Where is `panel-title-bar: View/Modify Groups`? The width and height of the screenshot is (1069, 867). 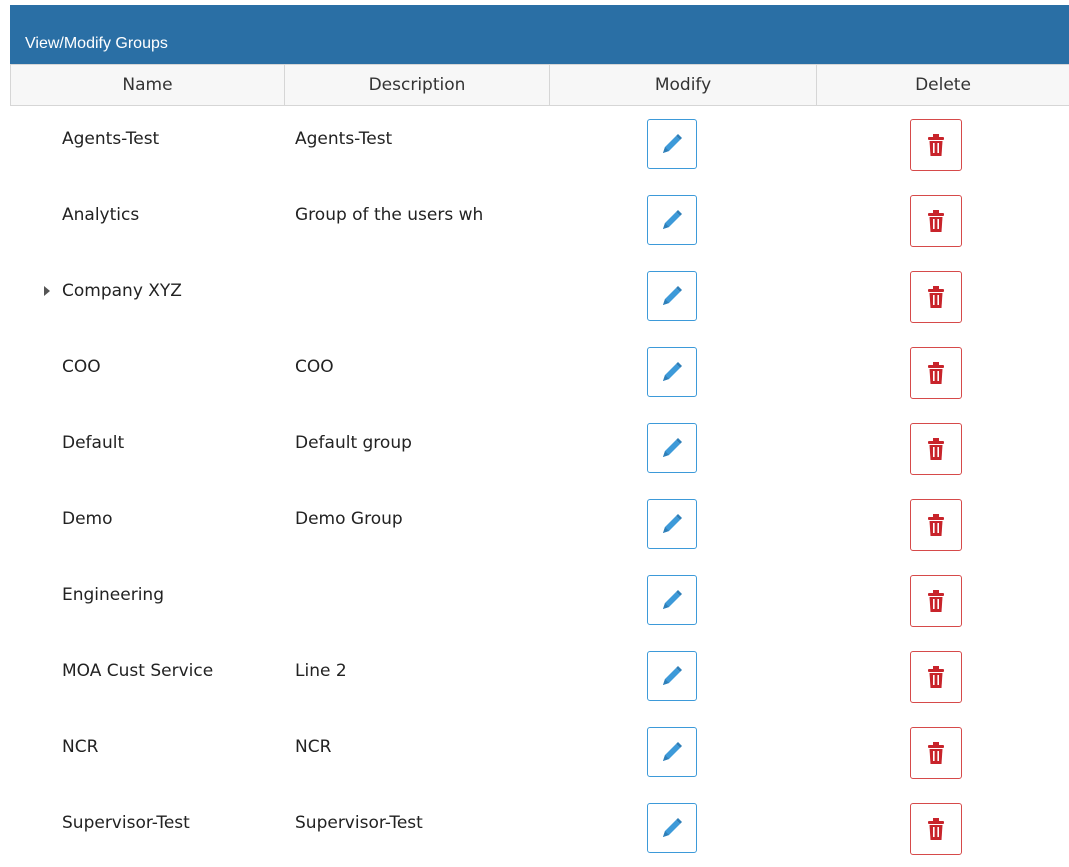
panel-title-bar: View/Modify Groups is located at coordinates (539, 34).